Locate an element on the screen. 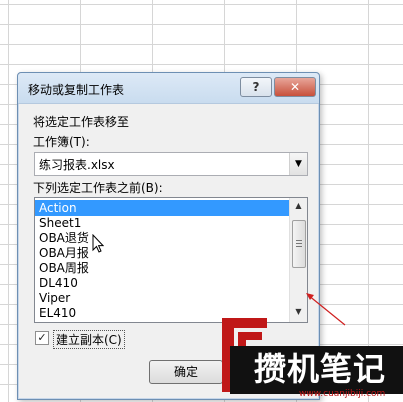 This screenshot has height=402, width=403. help-button: ? is located at coordinates (256, 87).